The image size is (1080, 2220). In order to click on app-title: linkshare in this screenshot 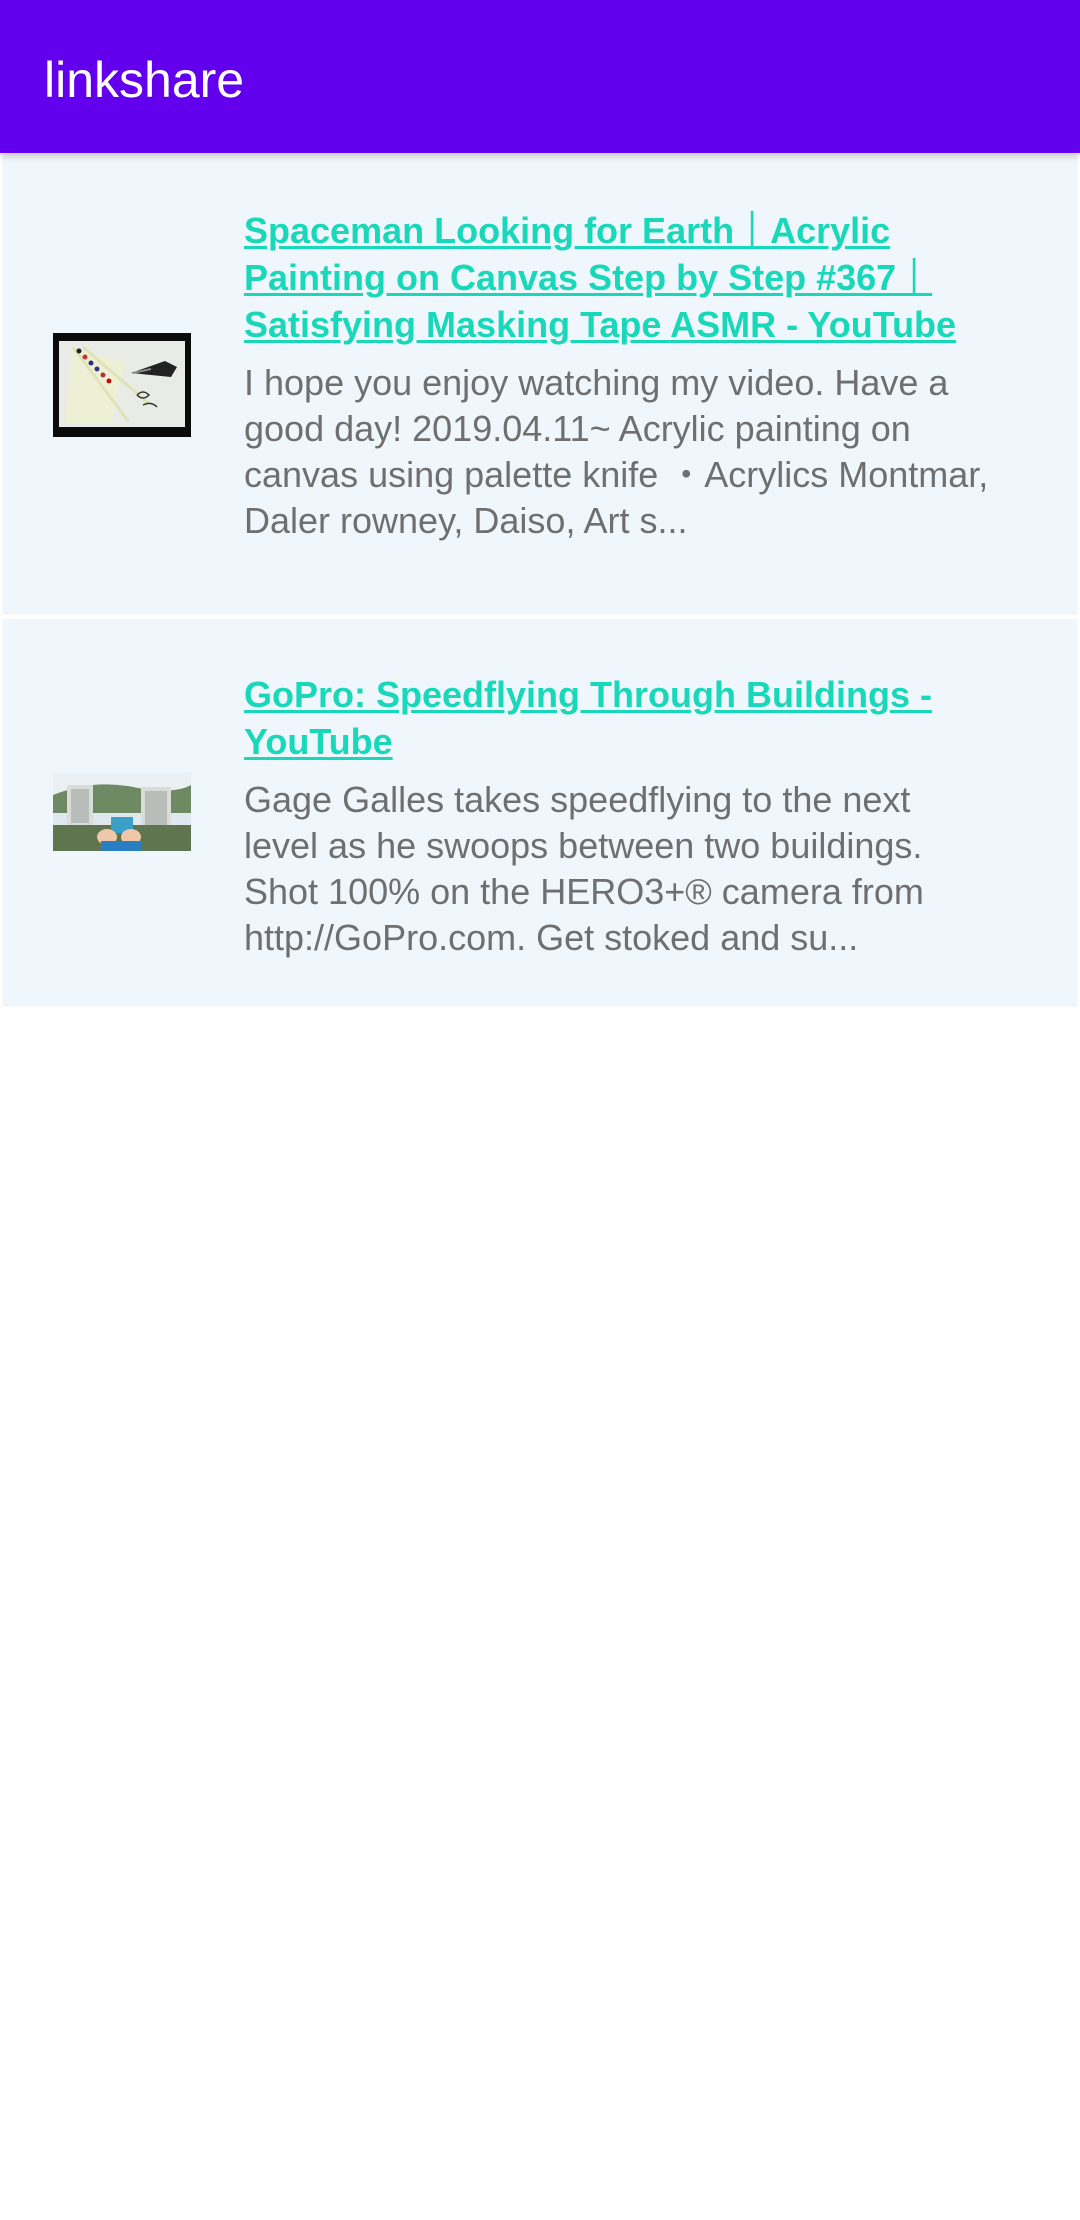, I will do `click(144, 80)`.